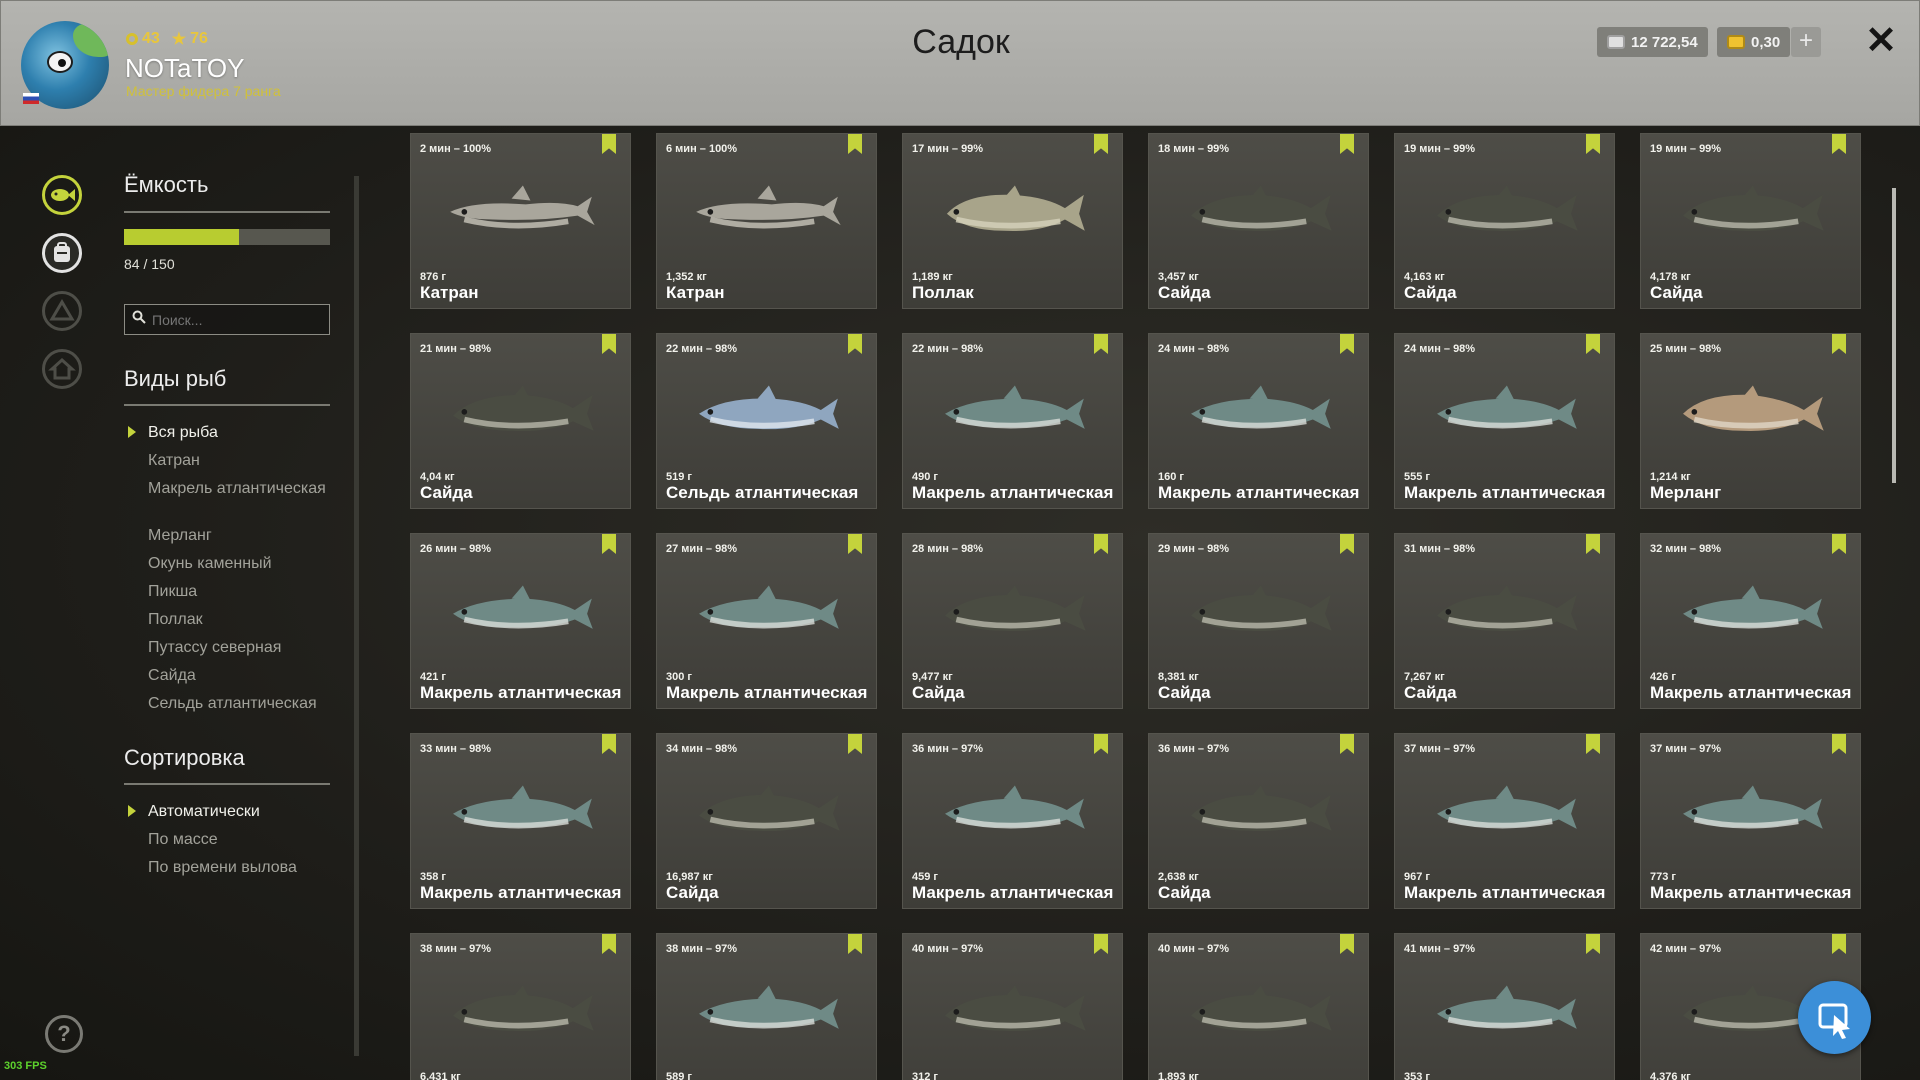 This screenshot has width=1920, height=1080. Describe the element at coordinates (238, 591) in the screenshot. I see `species-filter-haddock: Пикша` at that location.